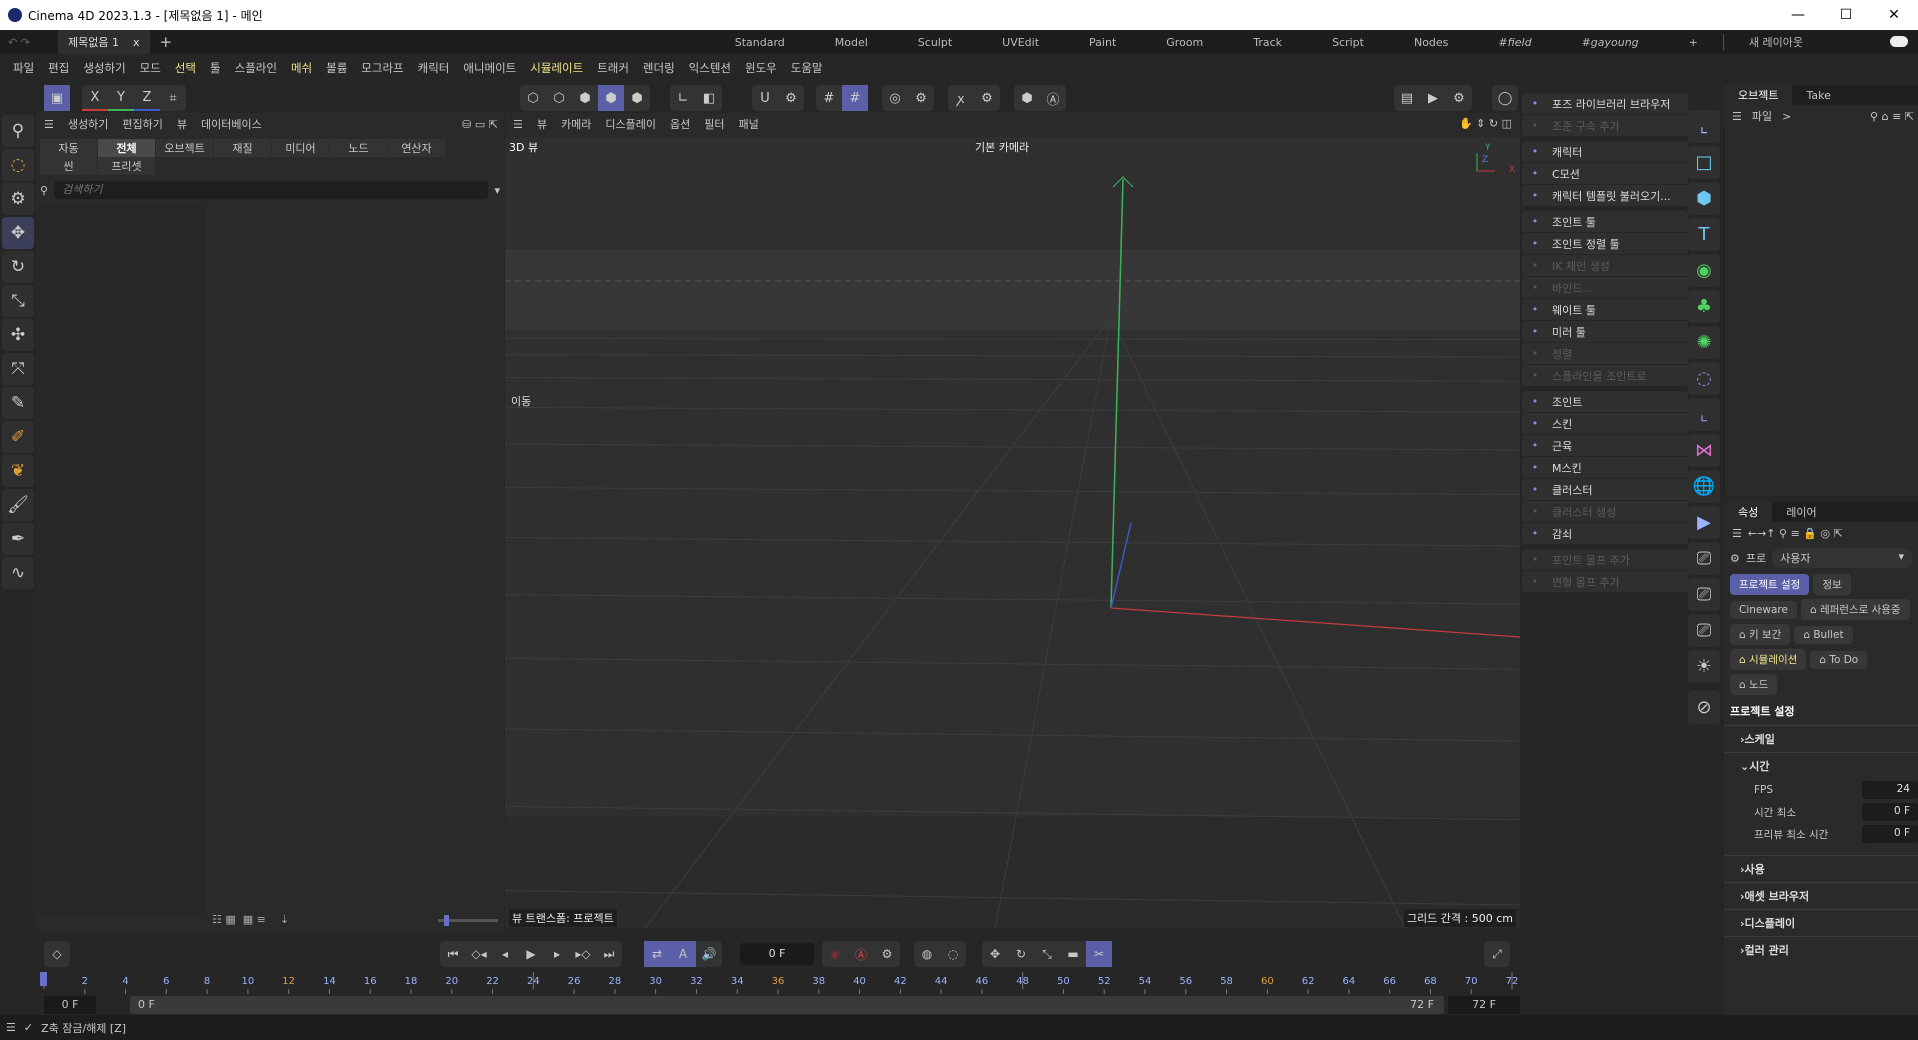  Describe the element at coordinates (1267, 42) in the screenshot. I see `layout-tab: Track` at that location.